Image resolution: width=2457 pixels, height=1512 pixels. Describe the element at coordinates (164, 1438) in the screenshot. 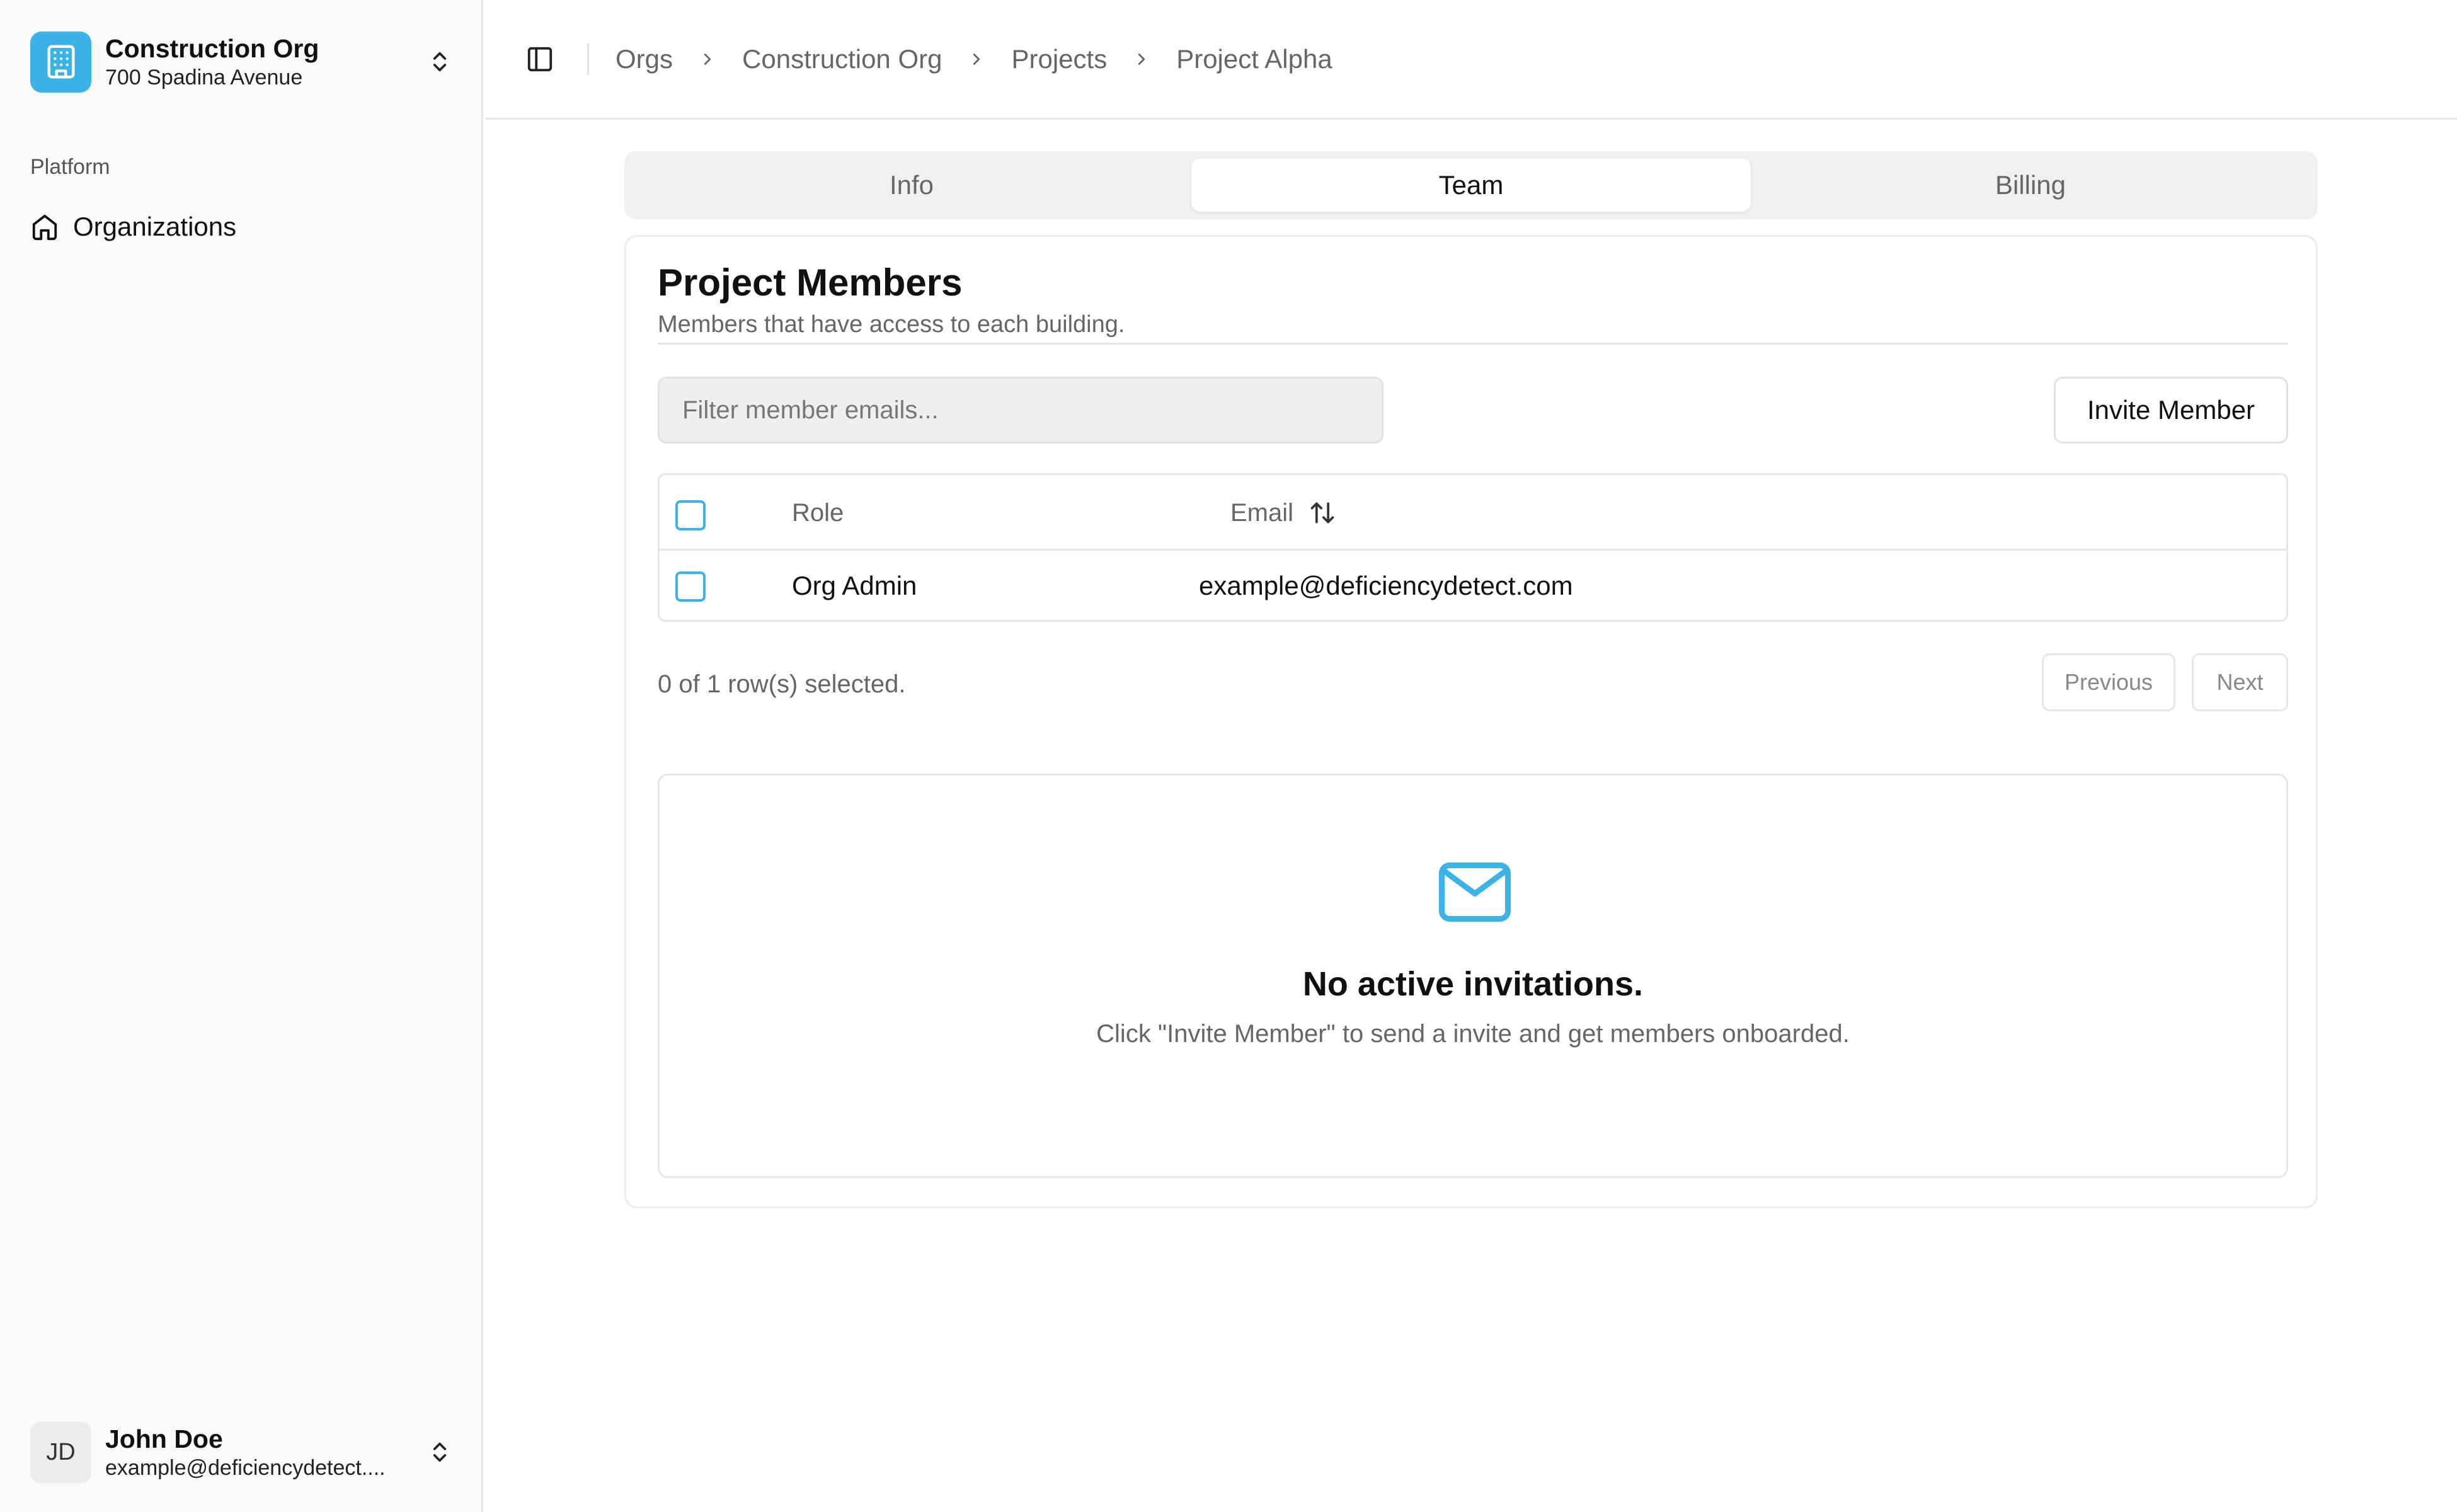

I see `user-name: John Doe` at that location.